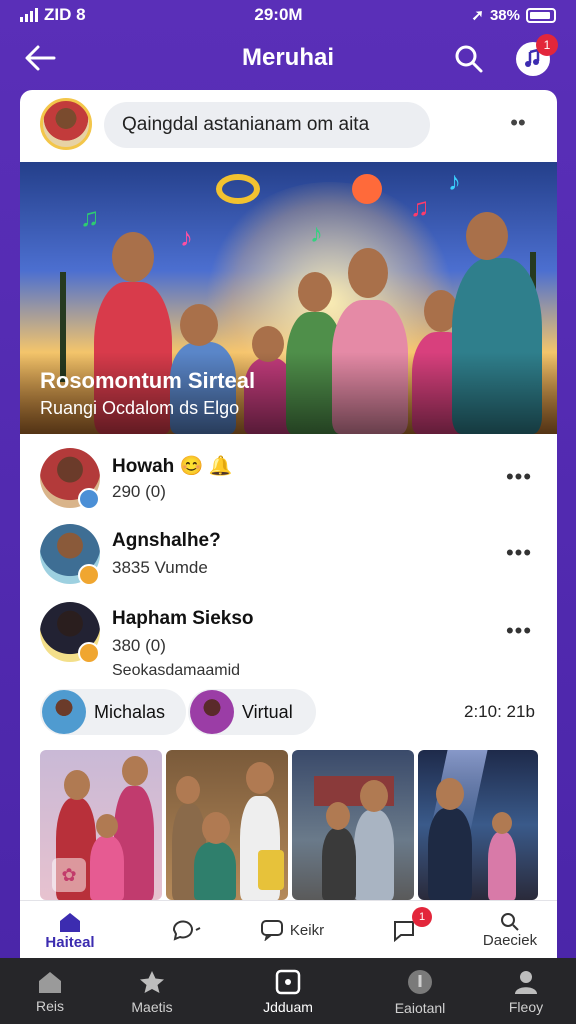 This screenshot has width=576, height=1024. What do you see at coordinates (420, 1008) in the screenshot?
I see `bottom-nav-label: Eaiotanl` at bounding box center [420, 1008].